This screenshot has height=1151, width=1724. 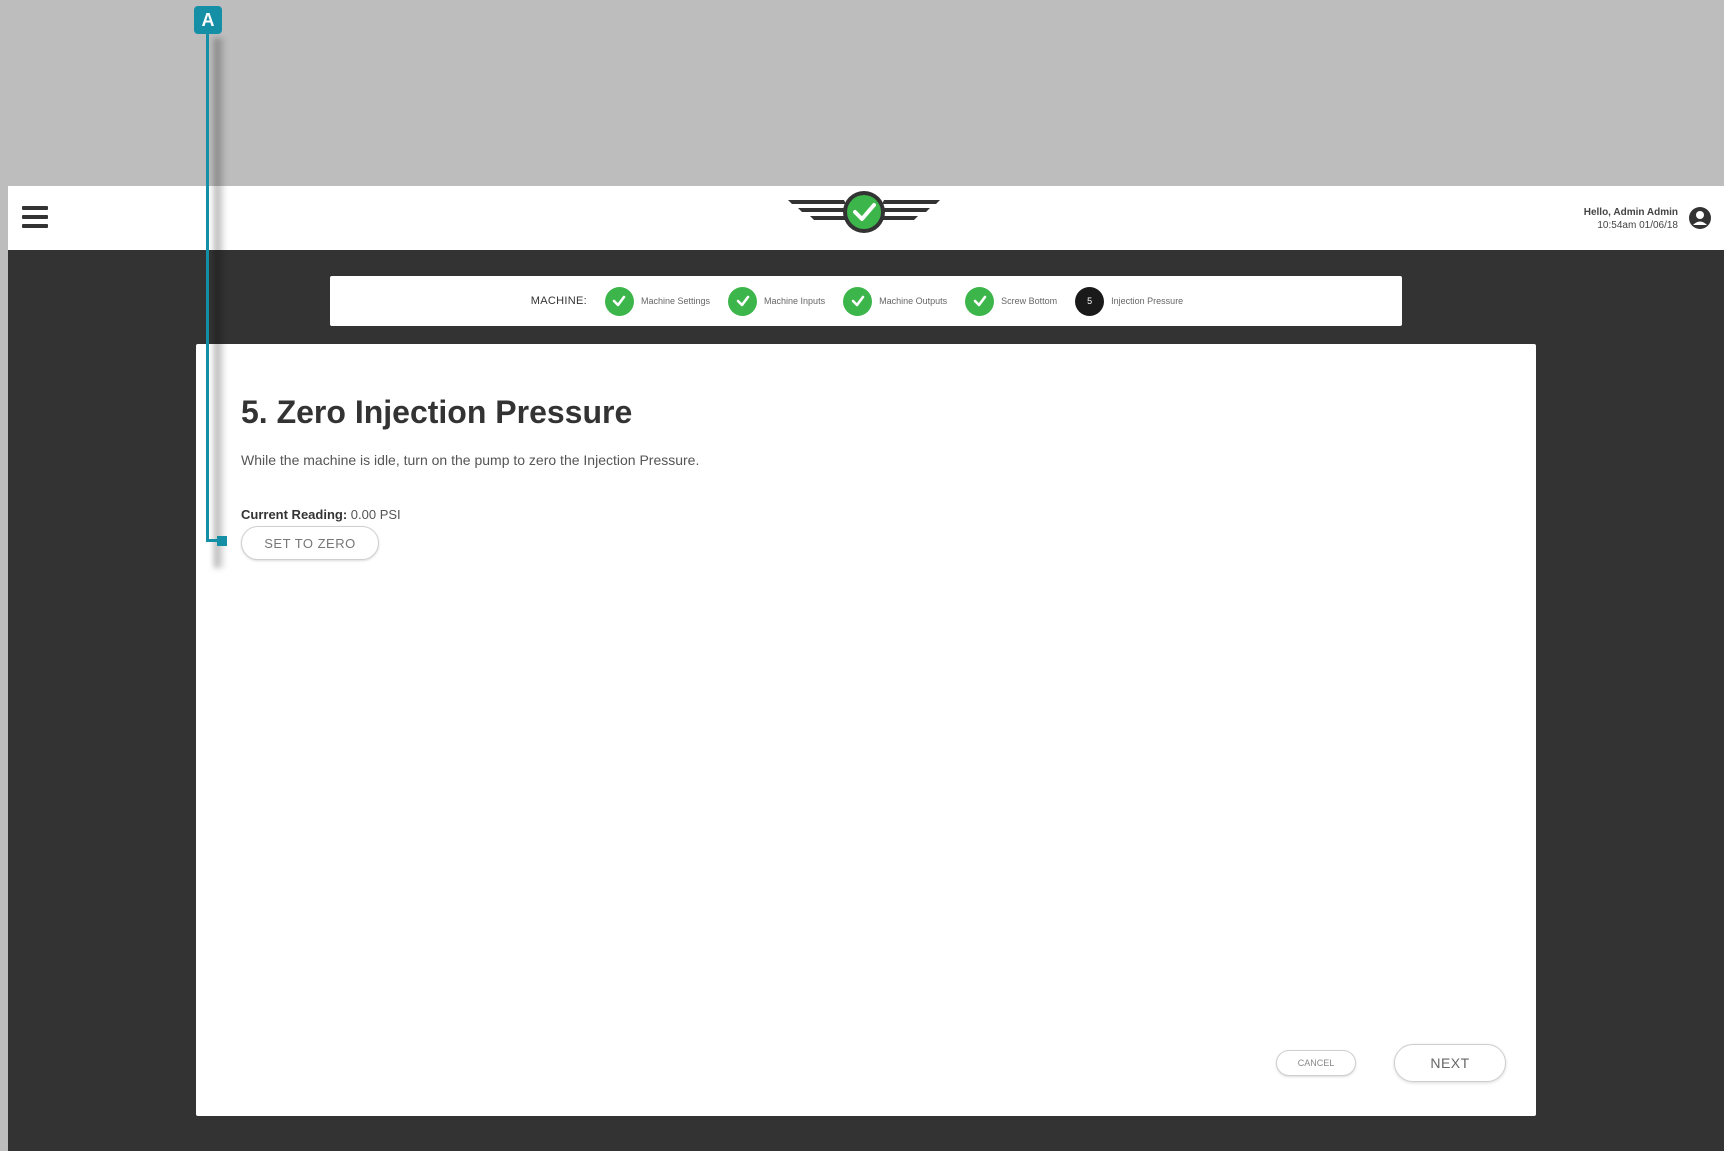 I want to click on cancel-button: CANCEL, so click(x=1316, y=1063).